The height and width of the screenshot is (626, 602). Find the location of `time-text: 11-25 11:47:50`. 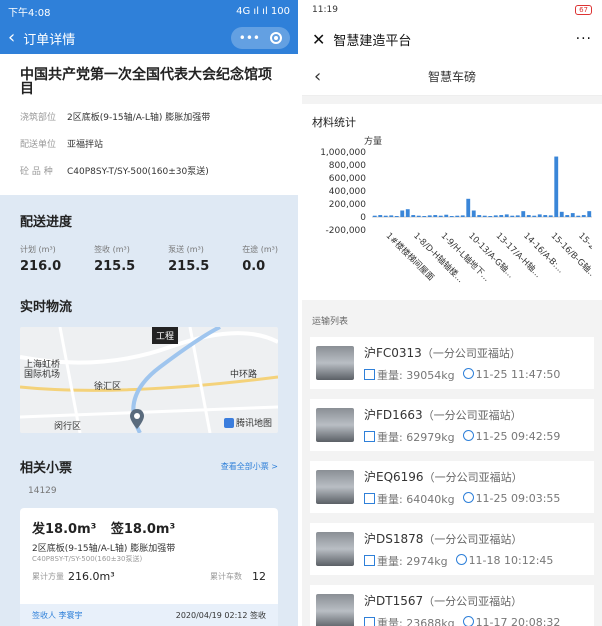

time-text: 11-25 11:47:50 is located at coordinates (518, 374).